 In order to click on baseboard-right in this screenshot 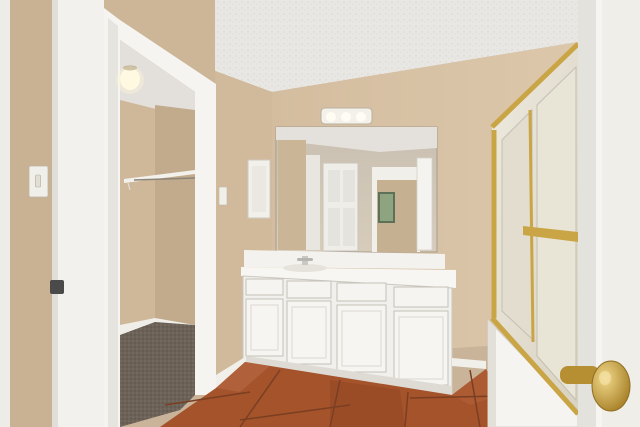, I will do `click(469, 363)`.